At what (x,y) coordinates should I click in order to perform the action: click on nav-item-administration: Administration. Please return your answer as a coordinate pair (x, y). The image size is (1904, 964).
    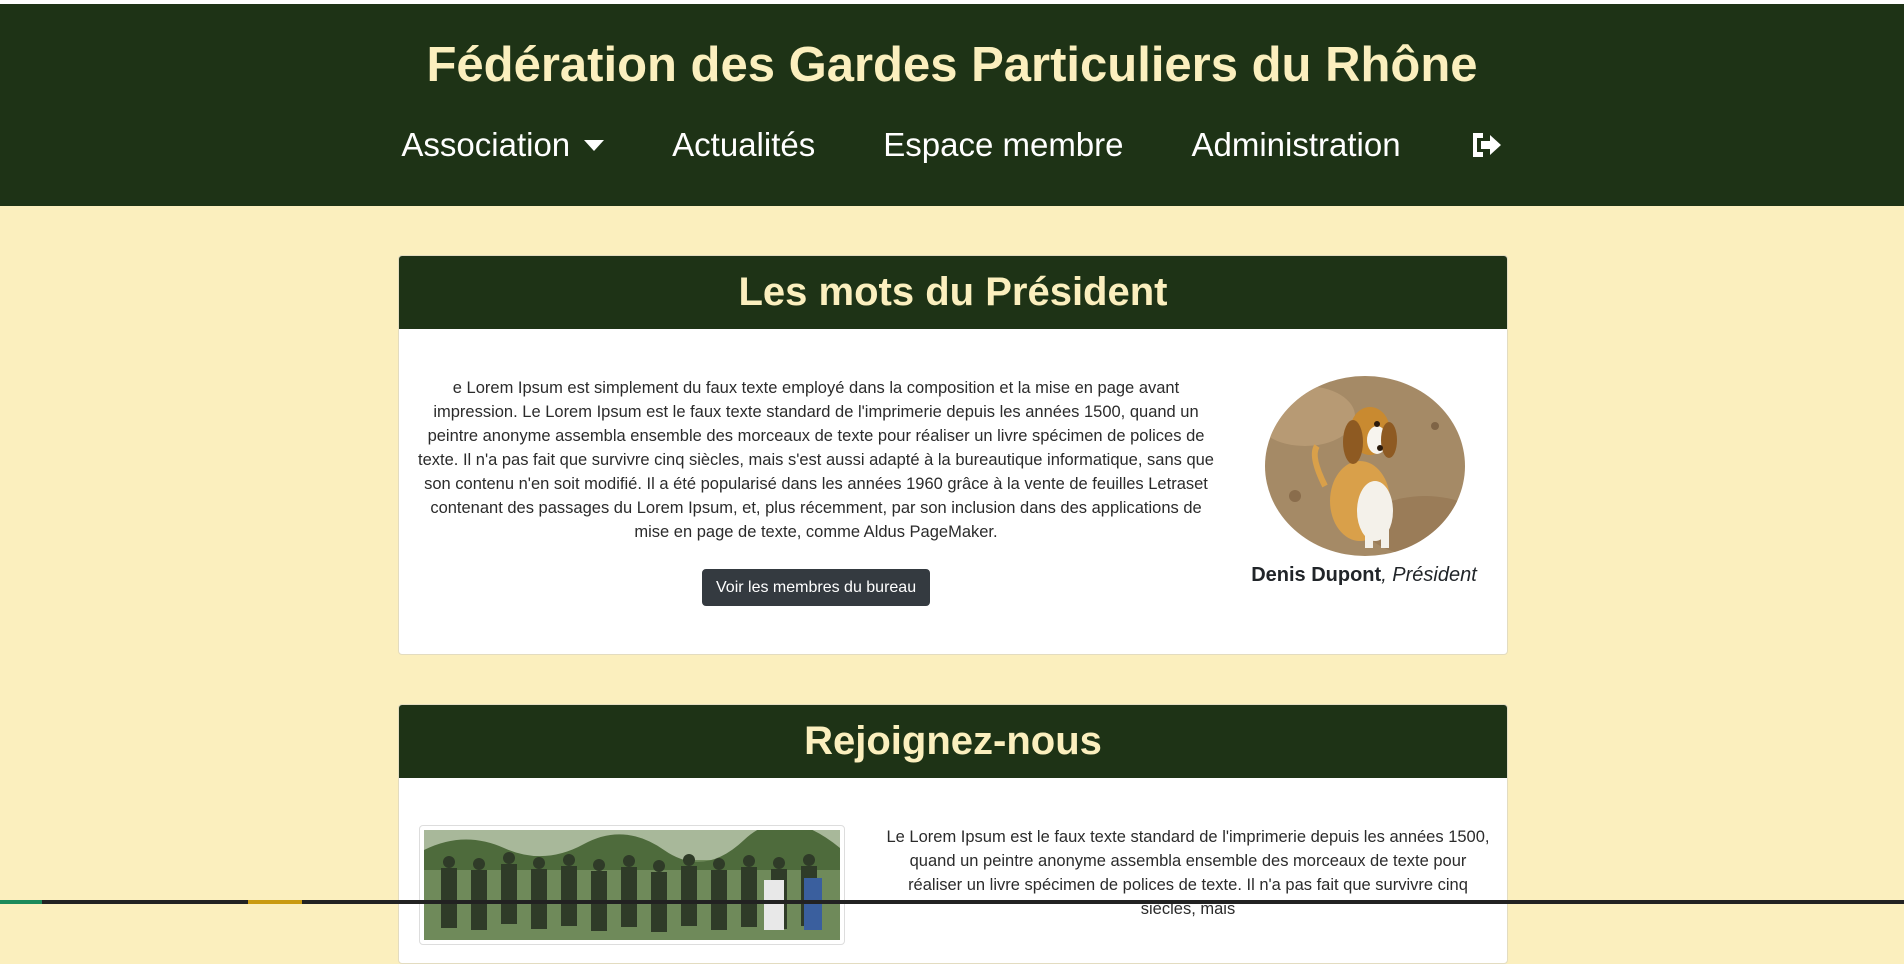
    Looking at the image, I should click on (1296, 145).